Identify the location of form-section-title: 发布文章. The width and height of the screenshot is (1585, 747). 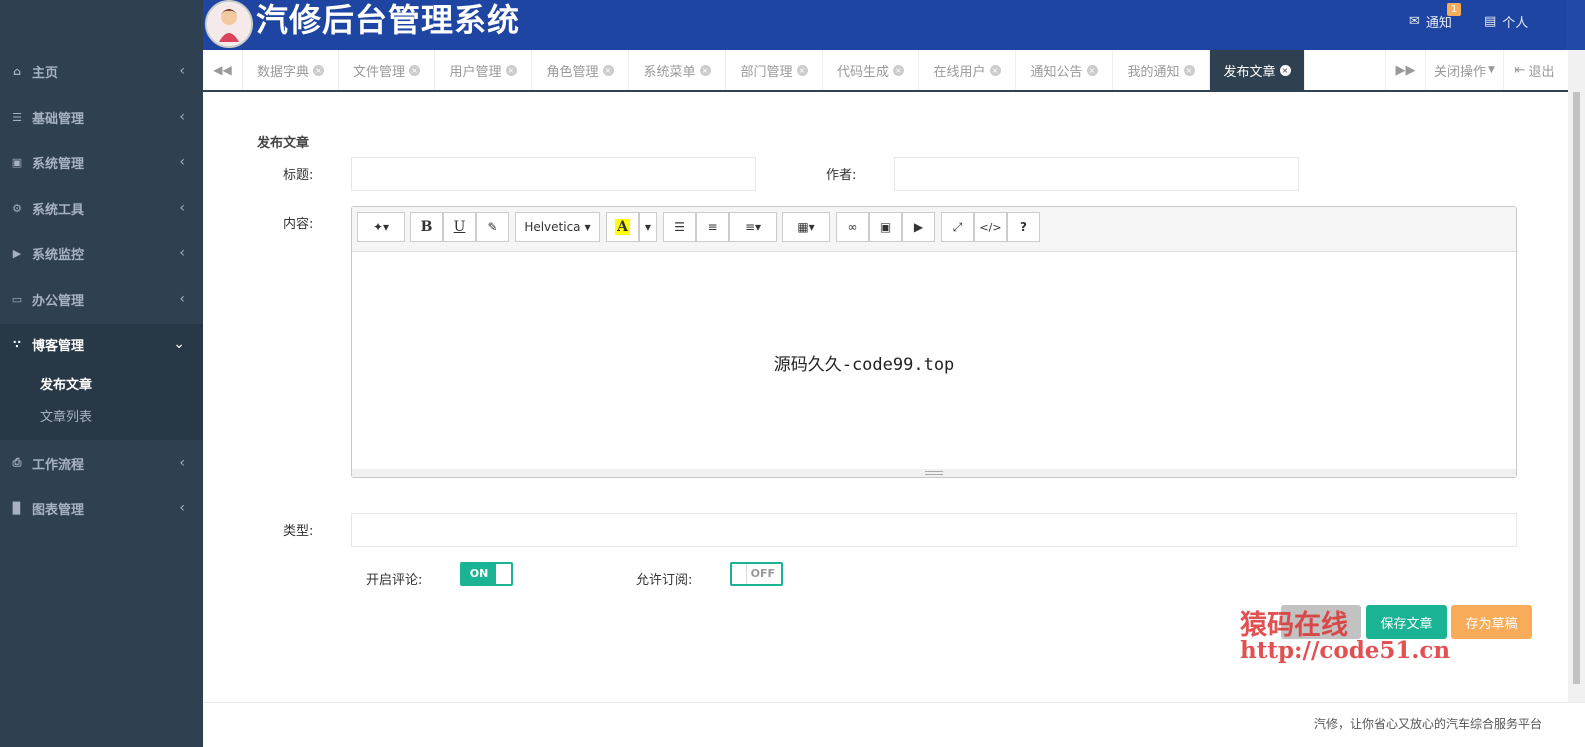
(283, 143).